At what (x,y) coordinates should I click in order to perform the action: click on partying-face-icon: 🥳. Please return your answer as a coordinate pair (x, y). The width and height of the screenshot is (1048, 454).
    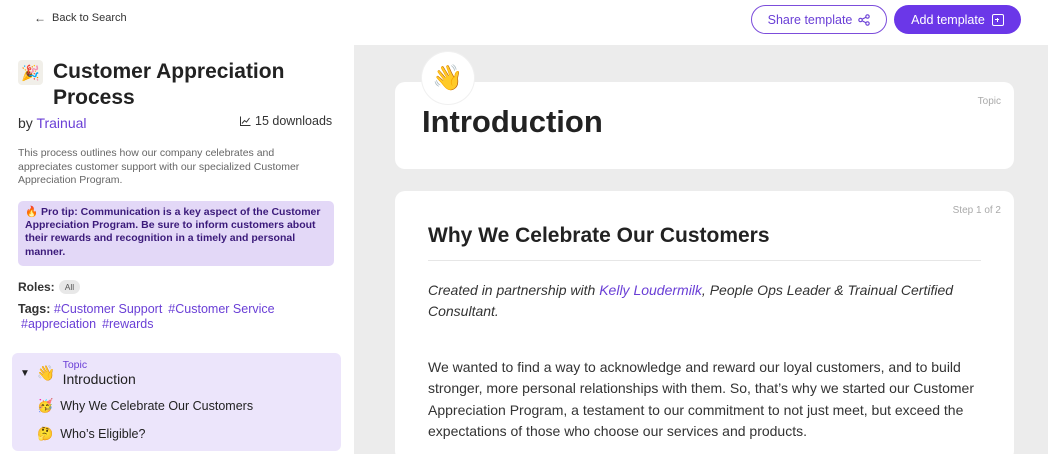
    Looking at the image, I should click on (45, 405).